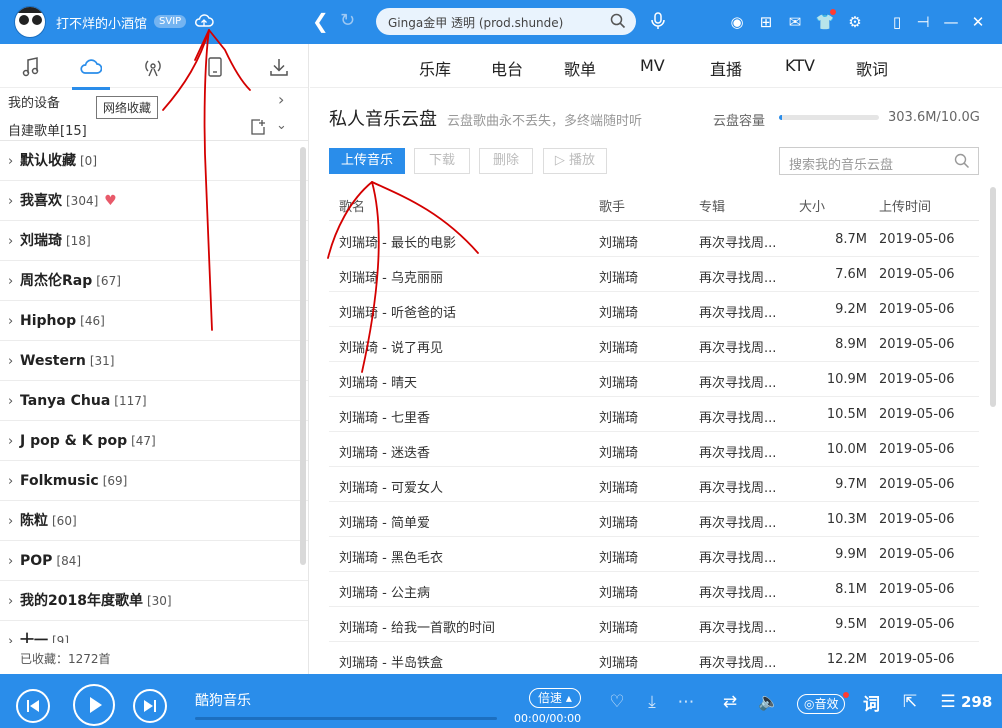 This screenshot has height=728, width=1002. Describe the element at coordinates (821, 704) in the screenshot. I see `sound-effect-button: ◎音效` at that location.